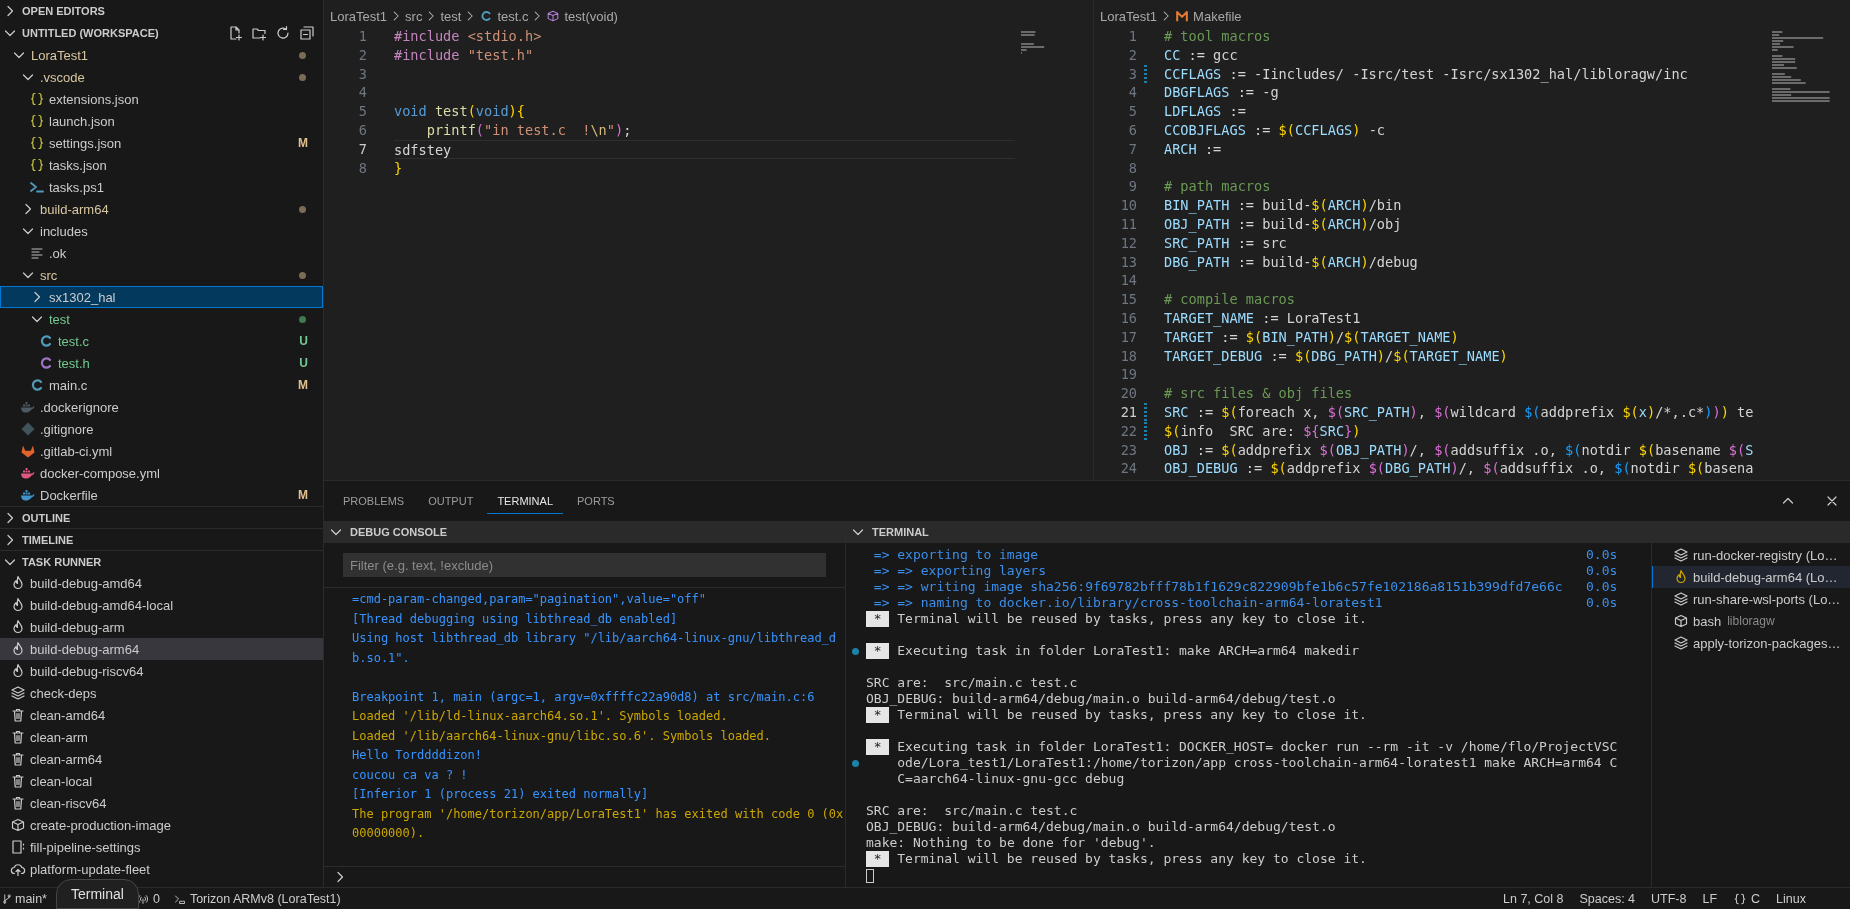 Image resolution: width=1850 pixels, height=909 pixels. What do you see at coordinates (1348, 532) in the screenshot?
I see `section-header: TERMINAL` at bounding box center [1348, 532].